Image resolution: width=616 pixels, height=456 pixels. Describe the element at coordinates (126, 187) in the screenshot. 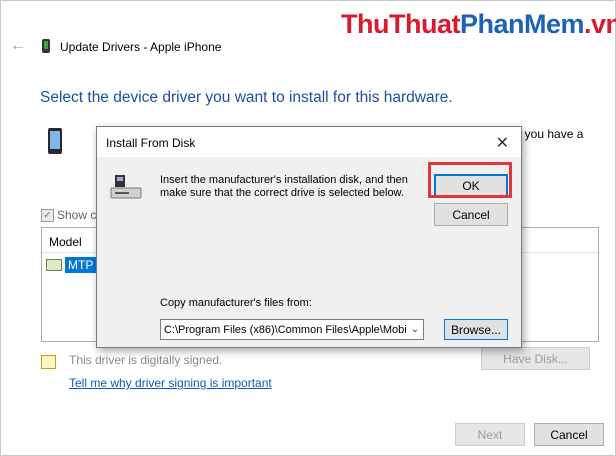

I see `disk-drive-icon` at that location.